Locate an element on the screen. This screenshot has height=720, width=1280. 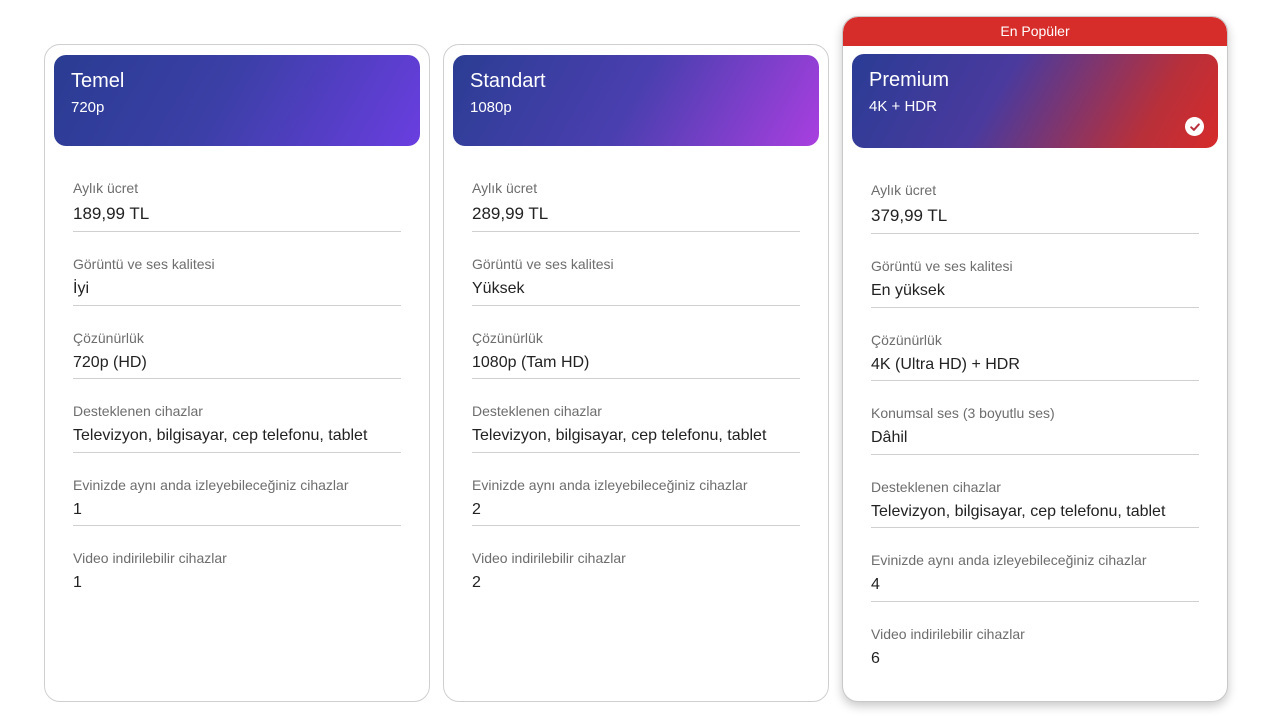
plan-header: Temel 720p is located at coordinates (237, 100).